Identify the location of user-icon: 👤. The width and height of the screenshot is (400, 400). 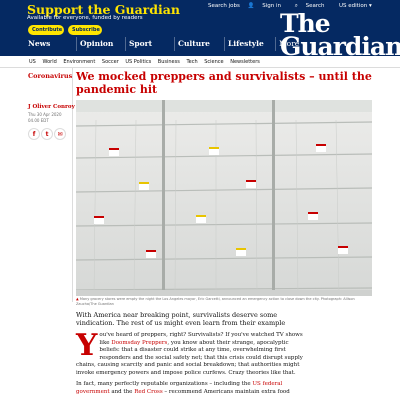
(251, 6).